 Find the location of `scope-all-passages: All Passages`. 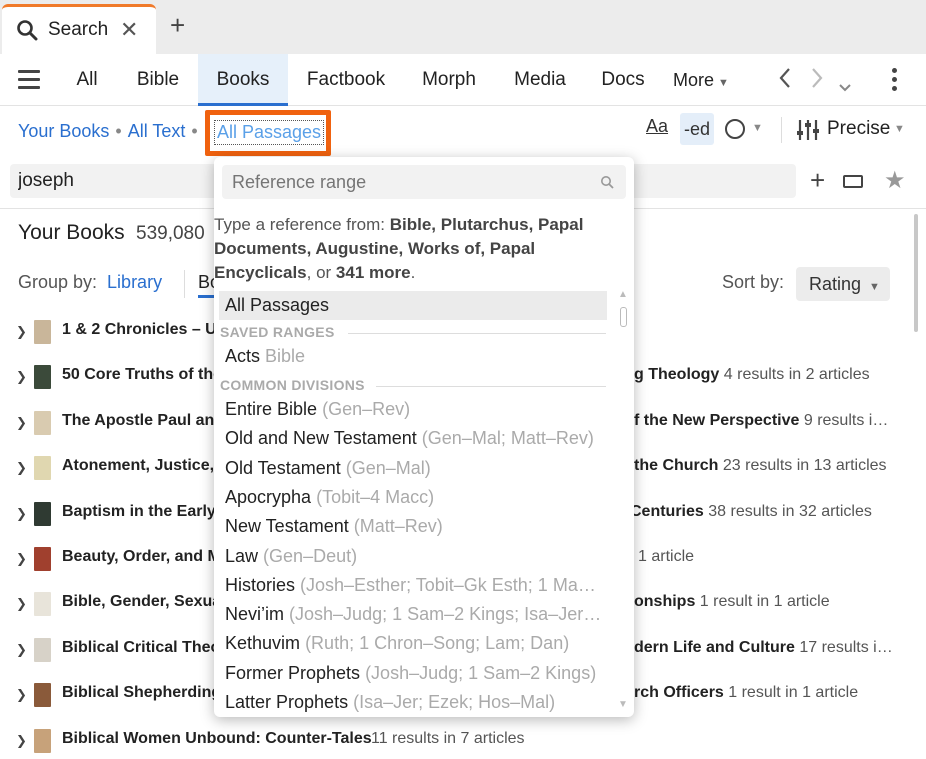

scope-all-passages: All Passages is located at coordinates (269, 132).